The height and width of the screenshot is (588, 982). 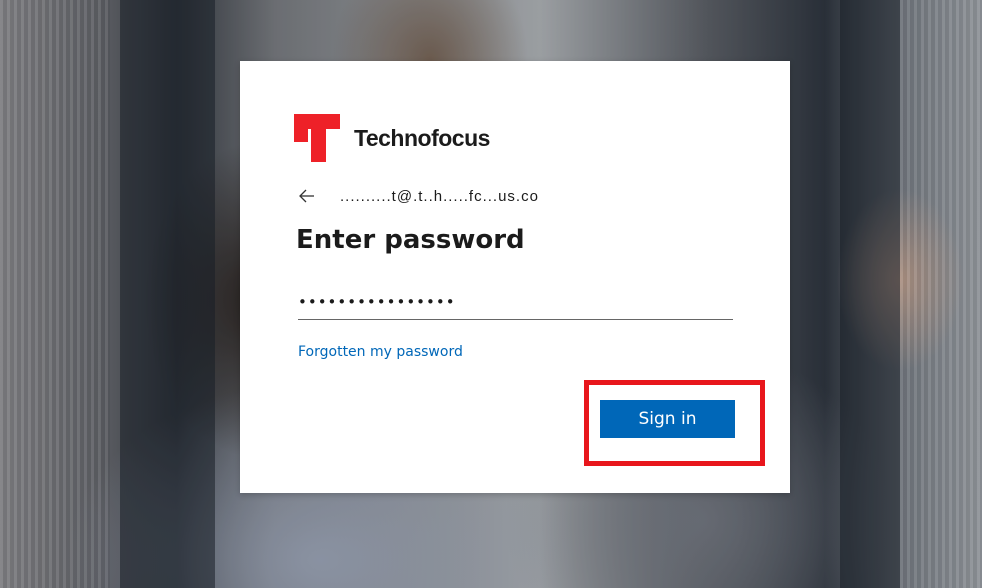 What do you see at coordinates (307, 196) in the screenshot?
I see `arrow-left-icon` at bounding box center [307, 196].